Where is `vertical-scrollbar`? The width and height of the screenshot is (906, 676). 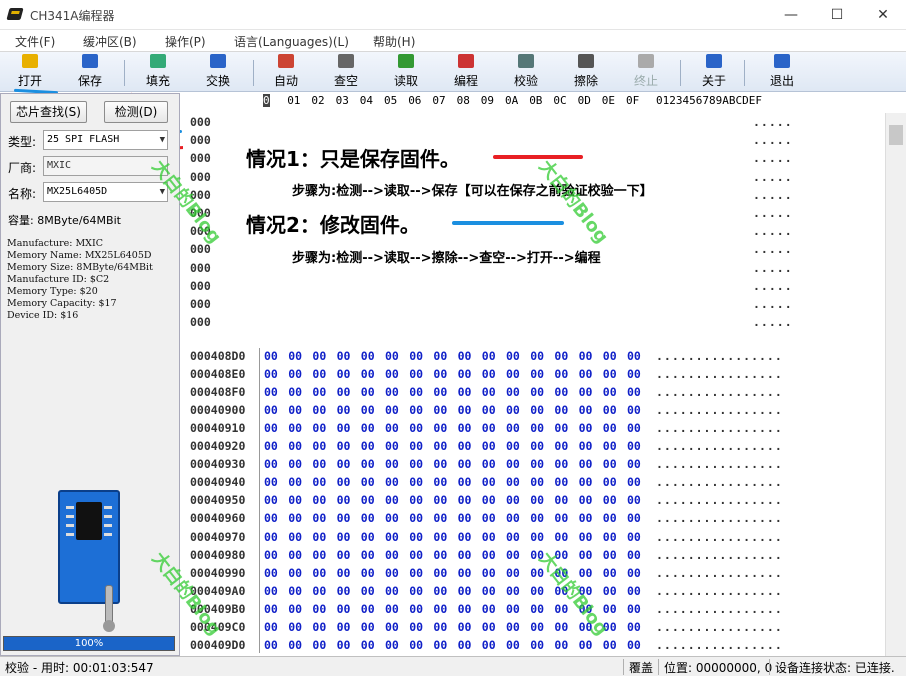 vertical-scrollbar is located at coordinates (895, 384).